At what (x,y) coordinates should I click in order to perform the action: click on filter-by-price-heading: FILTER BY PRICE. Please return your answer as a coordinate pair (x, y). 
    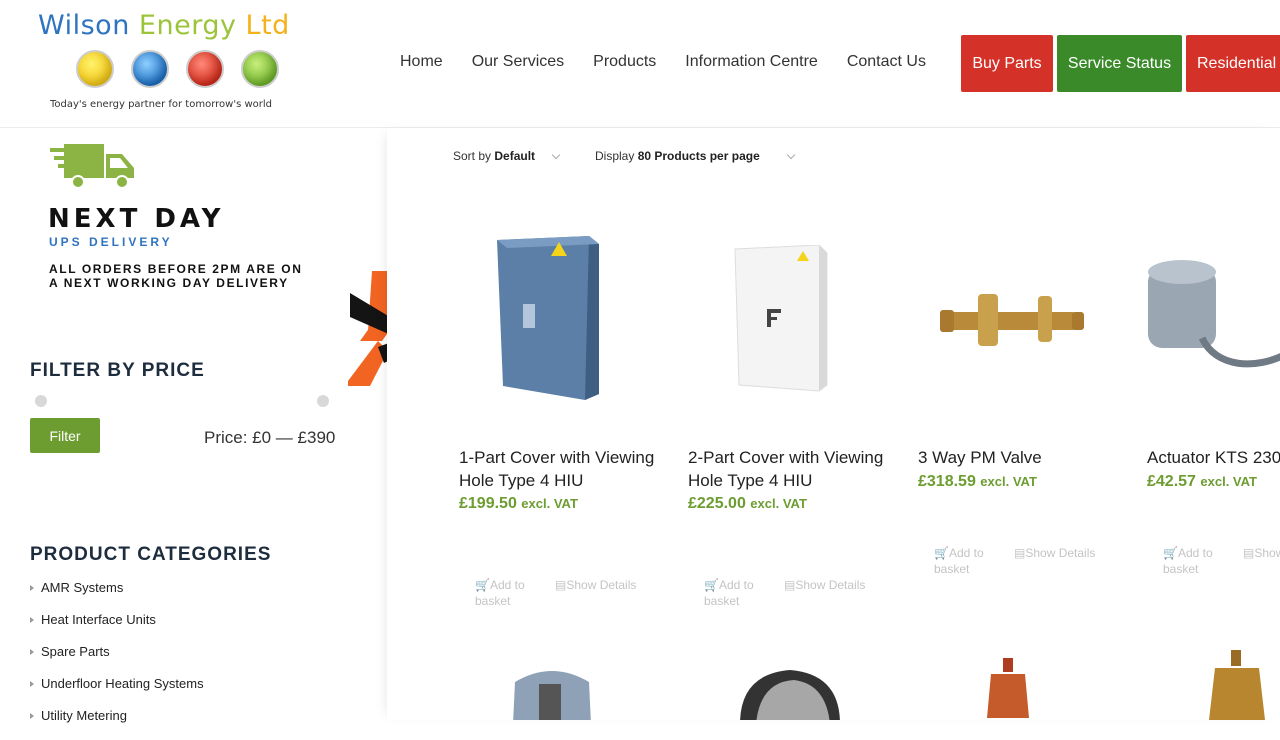
    Looking at the image, I should click on (117, 370).